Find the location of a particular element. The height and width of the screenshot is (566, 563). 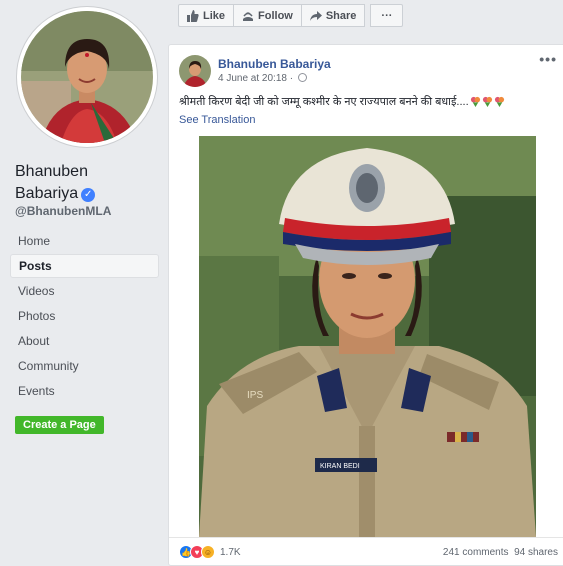

author-avatar-image is located at coordinates (195, 71).